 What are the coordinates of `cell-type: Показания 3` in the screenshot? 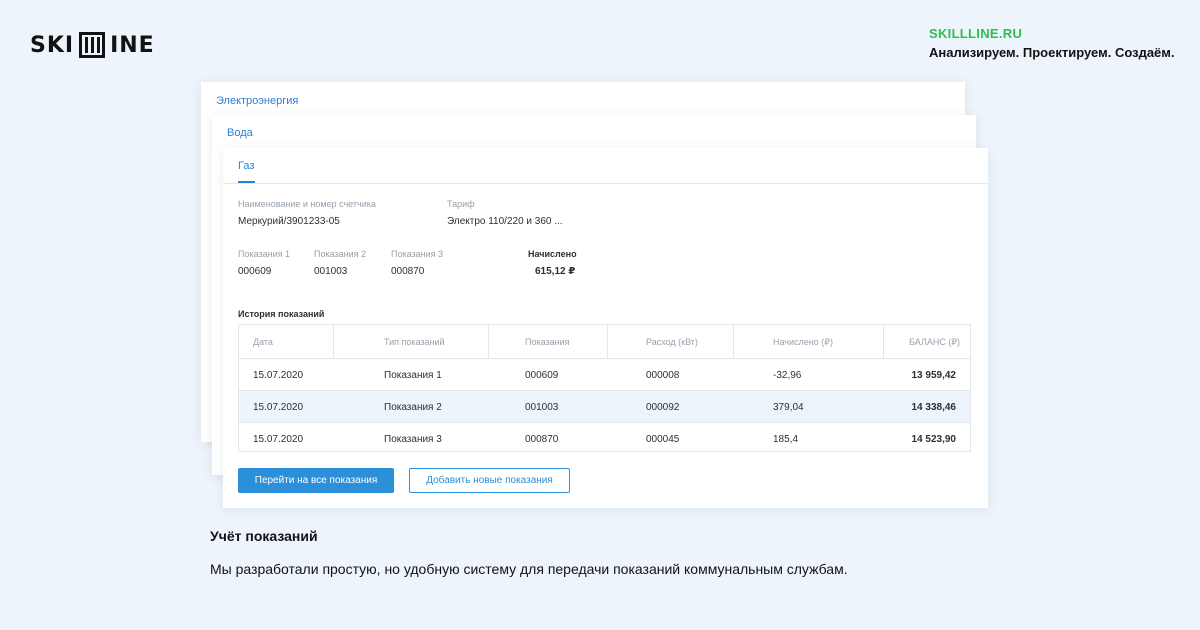 It's located at (413, 439).